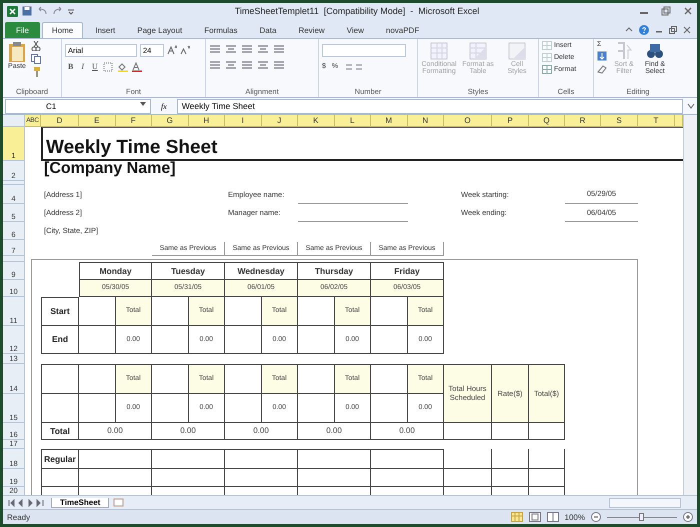  What do you see at coordinates (172, 50) in the screenshot?
I see `grow-font-icon` at bounding box center [172, 50].